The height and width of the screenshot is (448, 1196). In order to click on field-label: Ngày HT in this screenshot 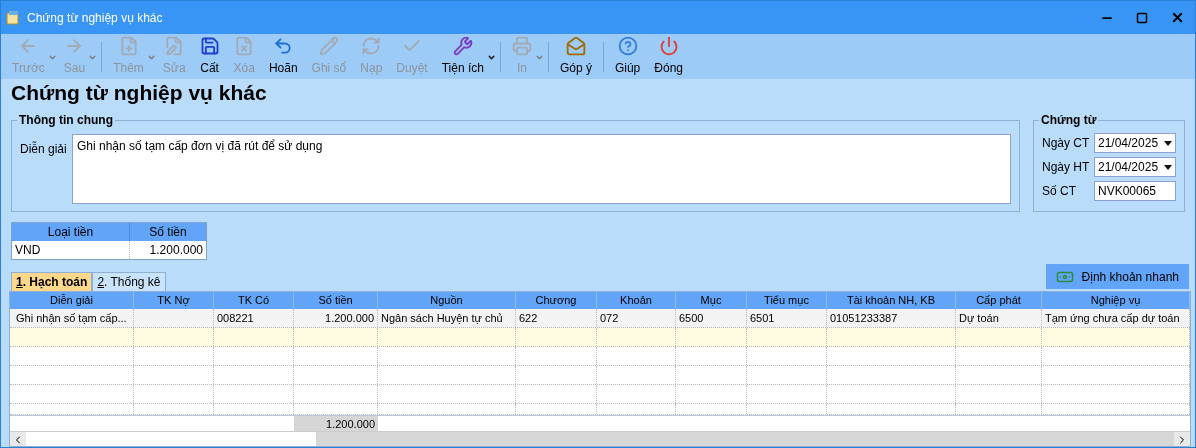, I will do `click(1066, 167)`.